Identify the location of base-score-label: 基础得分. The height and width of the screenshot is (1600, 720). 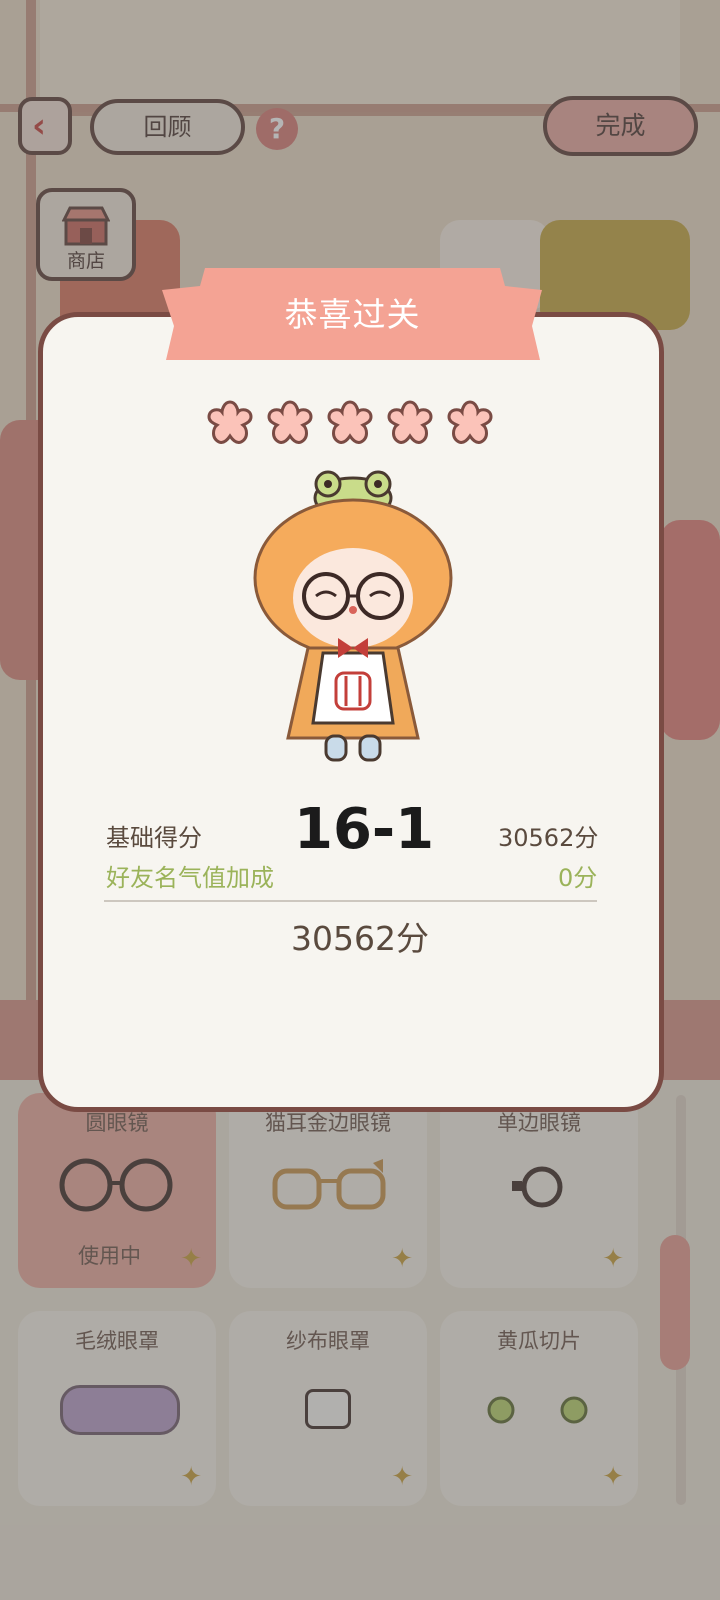
(154, 838).